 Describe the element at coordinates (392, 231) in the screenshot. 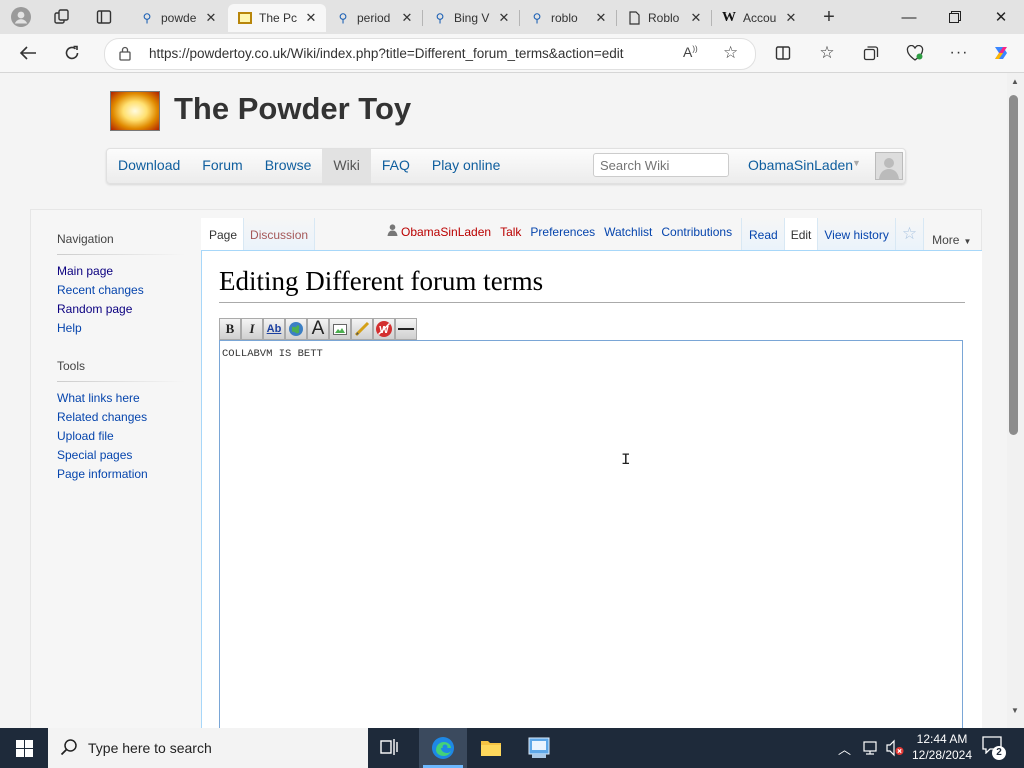

I see `user-icon` at that location.